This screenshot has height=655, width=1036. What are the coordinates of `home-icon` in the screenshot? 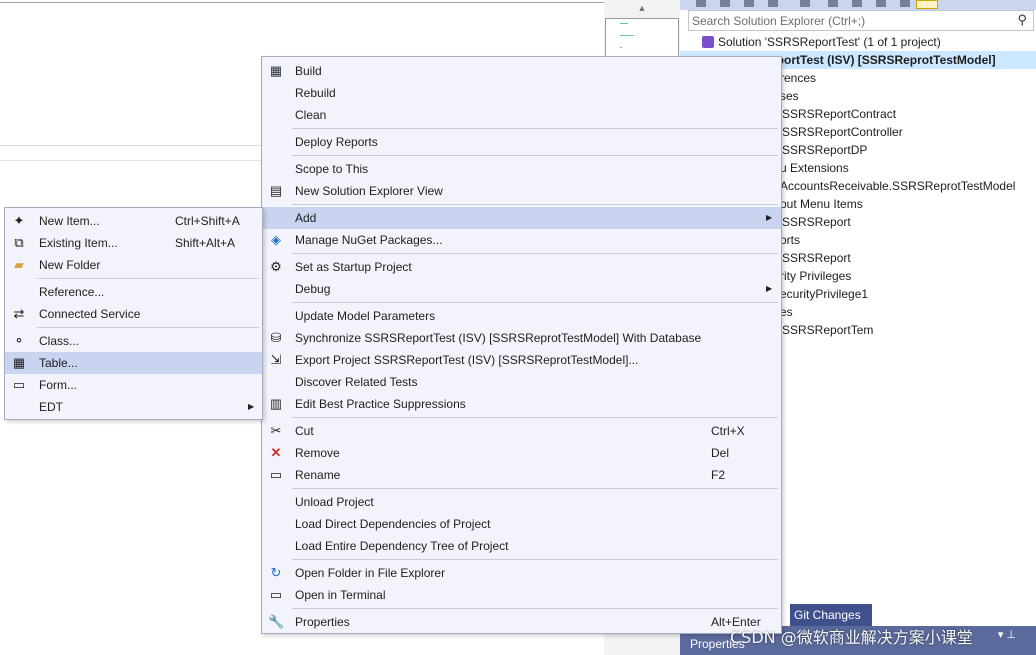 It's located at (749, 3).